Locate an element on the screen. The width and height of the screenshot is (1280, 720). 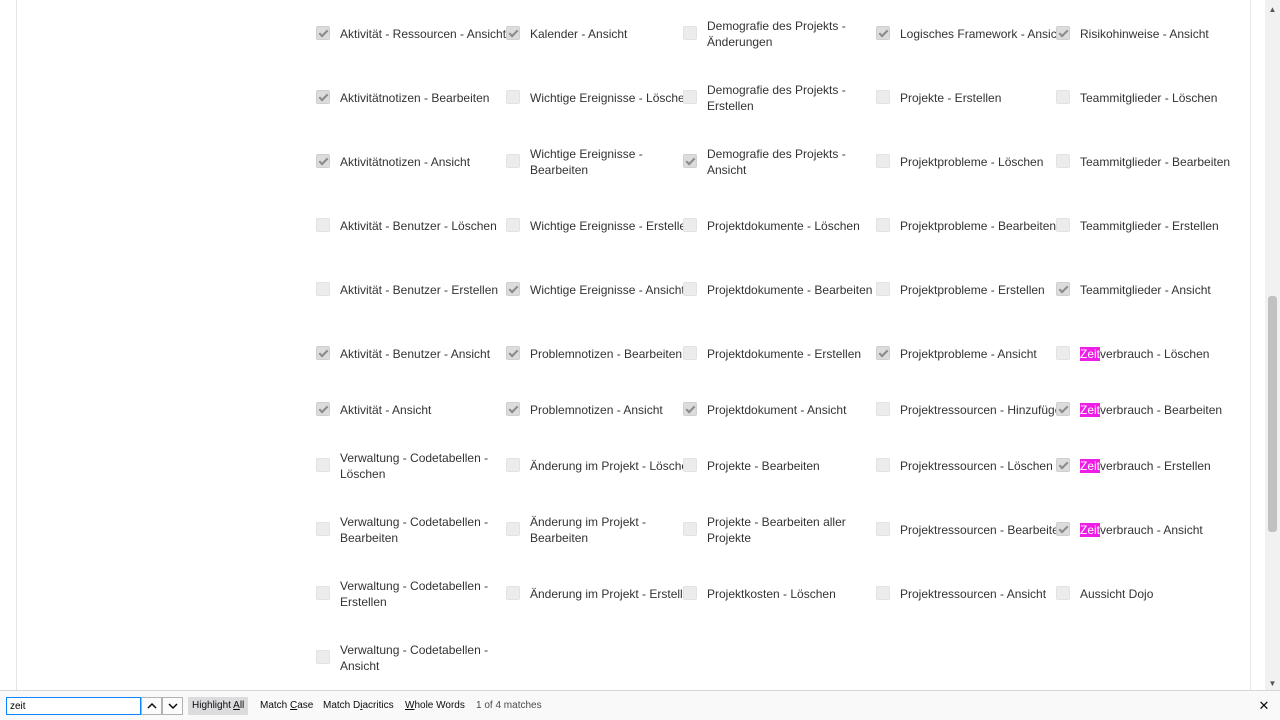
permission-item: Verwaltung - Codetabellen - Erstellen is located at coordinates (408, 594).